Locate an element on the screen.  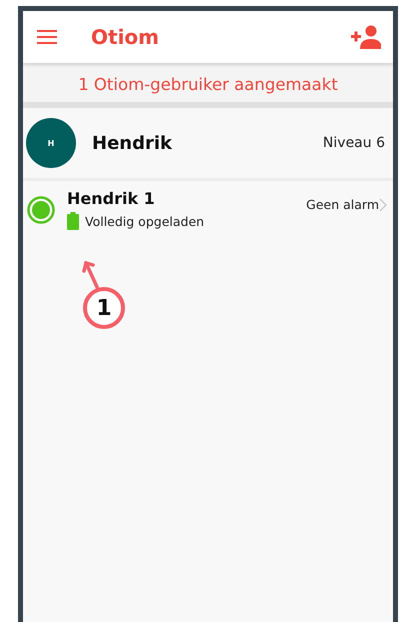
alarm-status: Geen alarm is located at coordinates (342, 204).